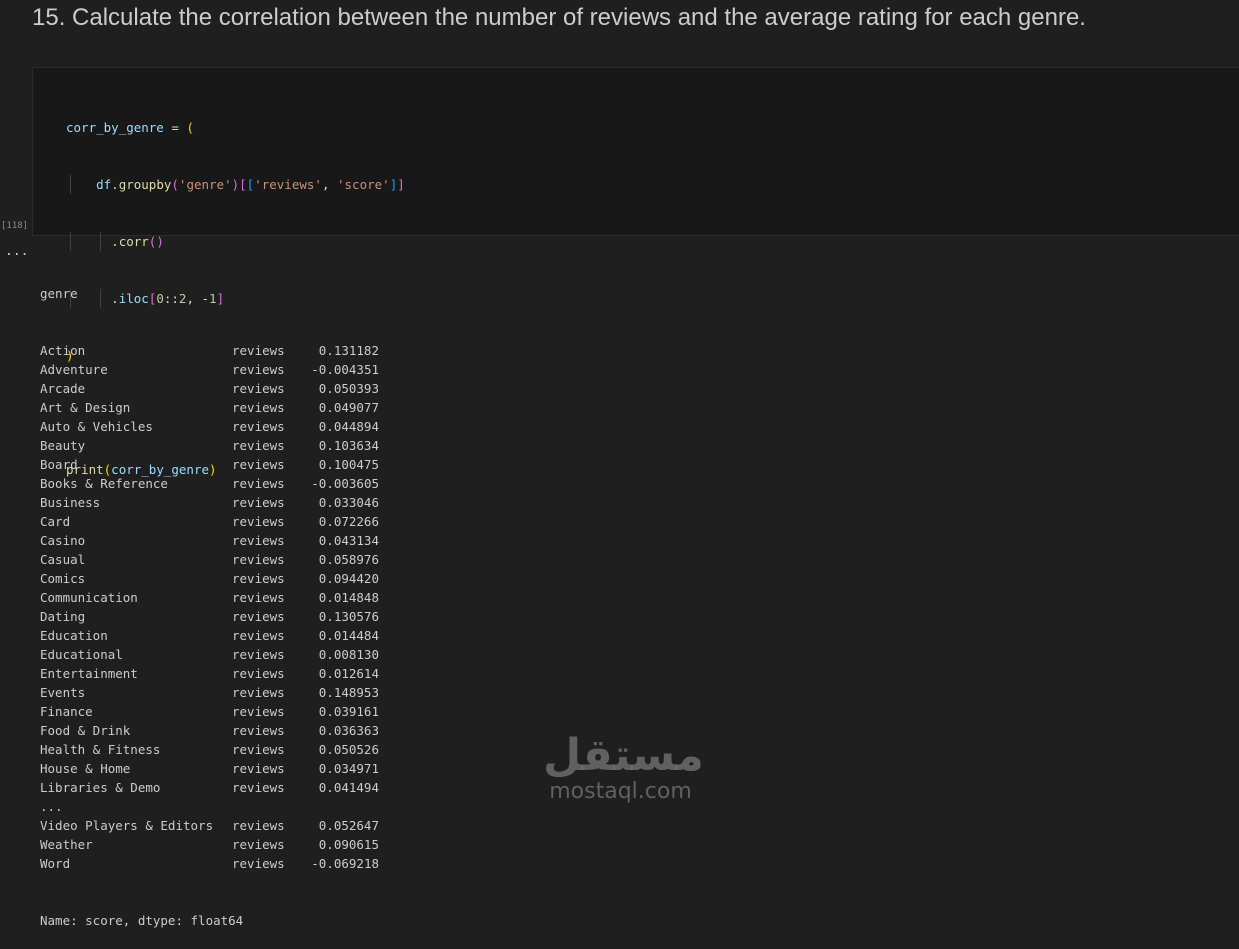 The image size is (1239, 949). Describe the element at coordinates (89, 673) in the screenshot. I see `output-row-genre: Entertainment` at that location.